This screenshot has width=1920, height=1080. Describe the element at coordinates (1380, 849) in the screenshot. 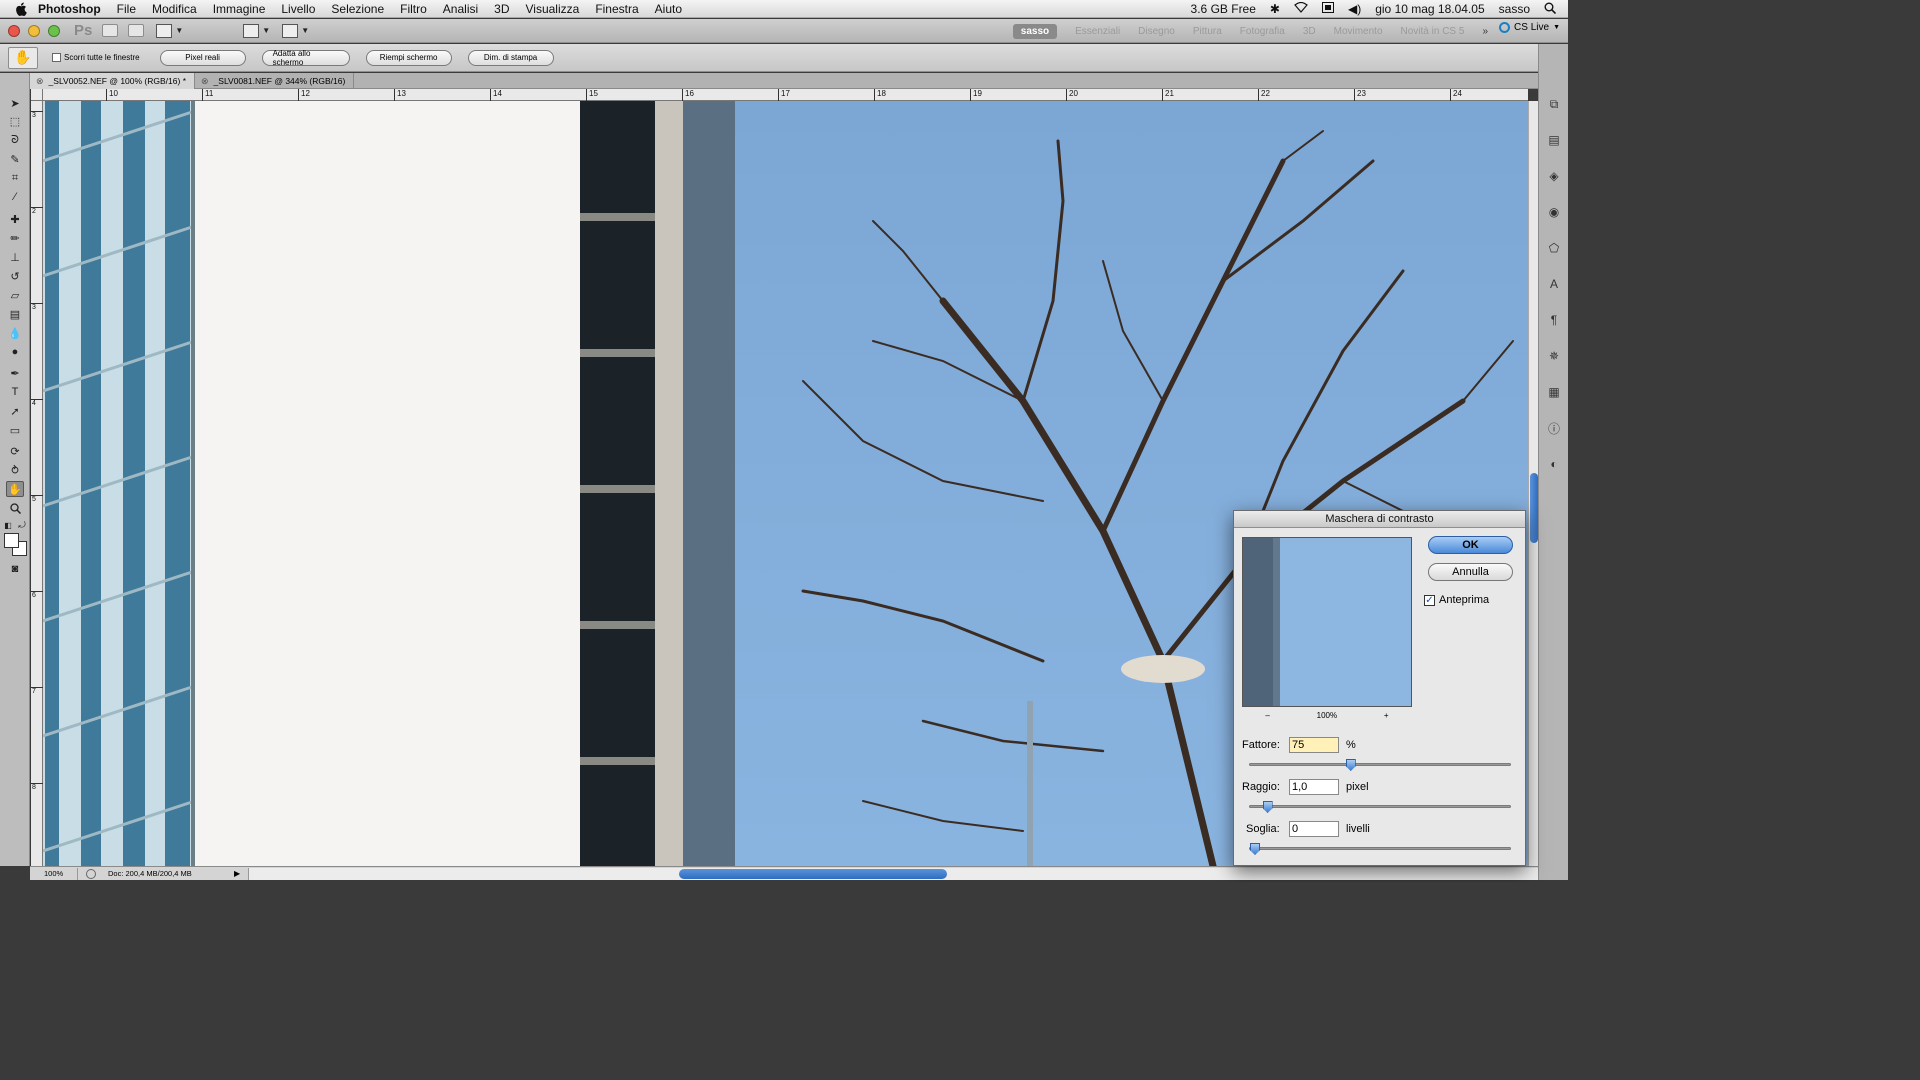

I see `threshold-slider` at that location.